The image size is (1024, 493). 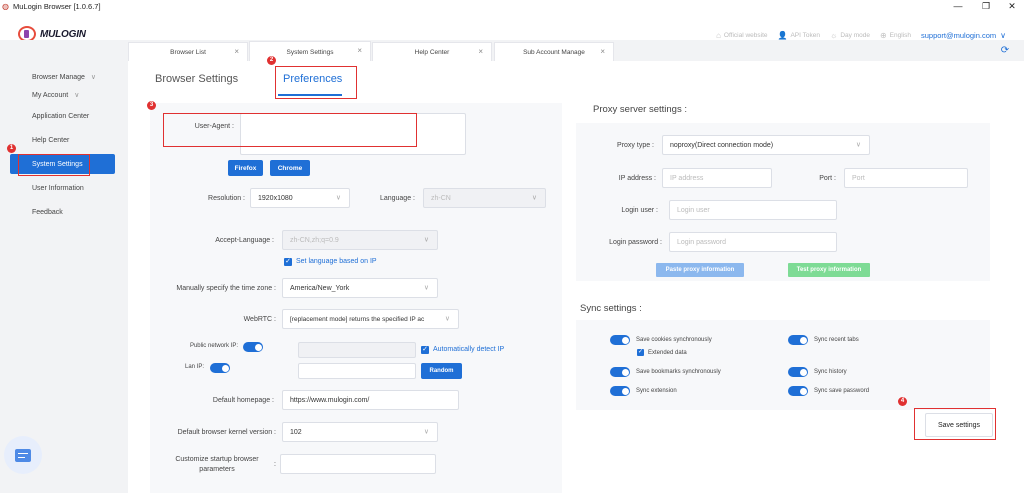 I want to click on account-menu: support@mulogin.com ∨, so click(x=963, y=35).